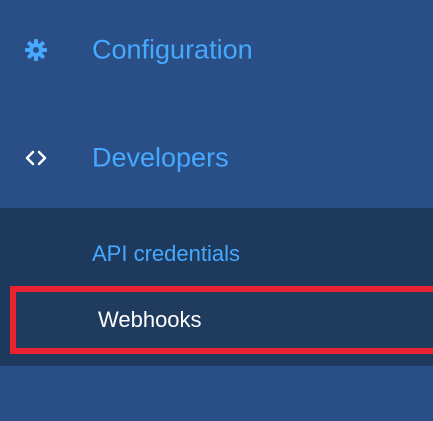 The image size is (433, 421). Describe the element at coordinates (150, 319) in the screenshot. I see `submenu-item-label: Webhooks` at that location.